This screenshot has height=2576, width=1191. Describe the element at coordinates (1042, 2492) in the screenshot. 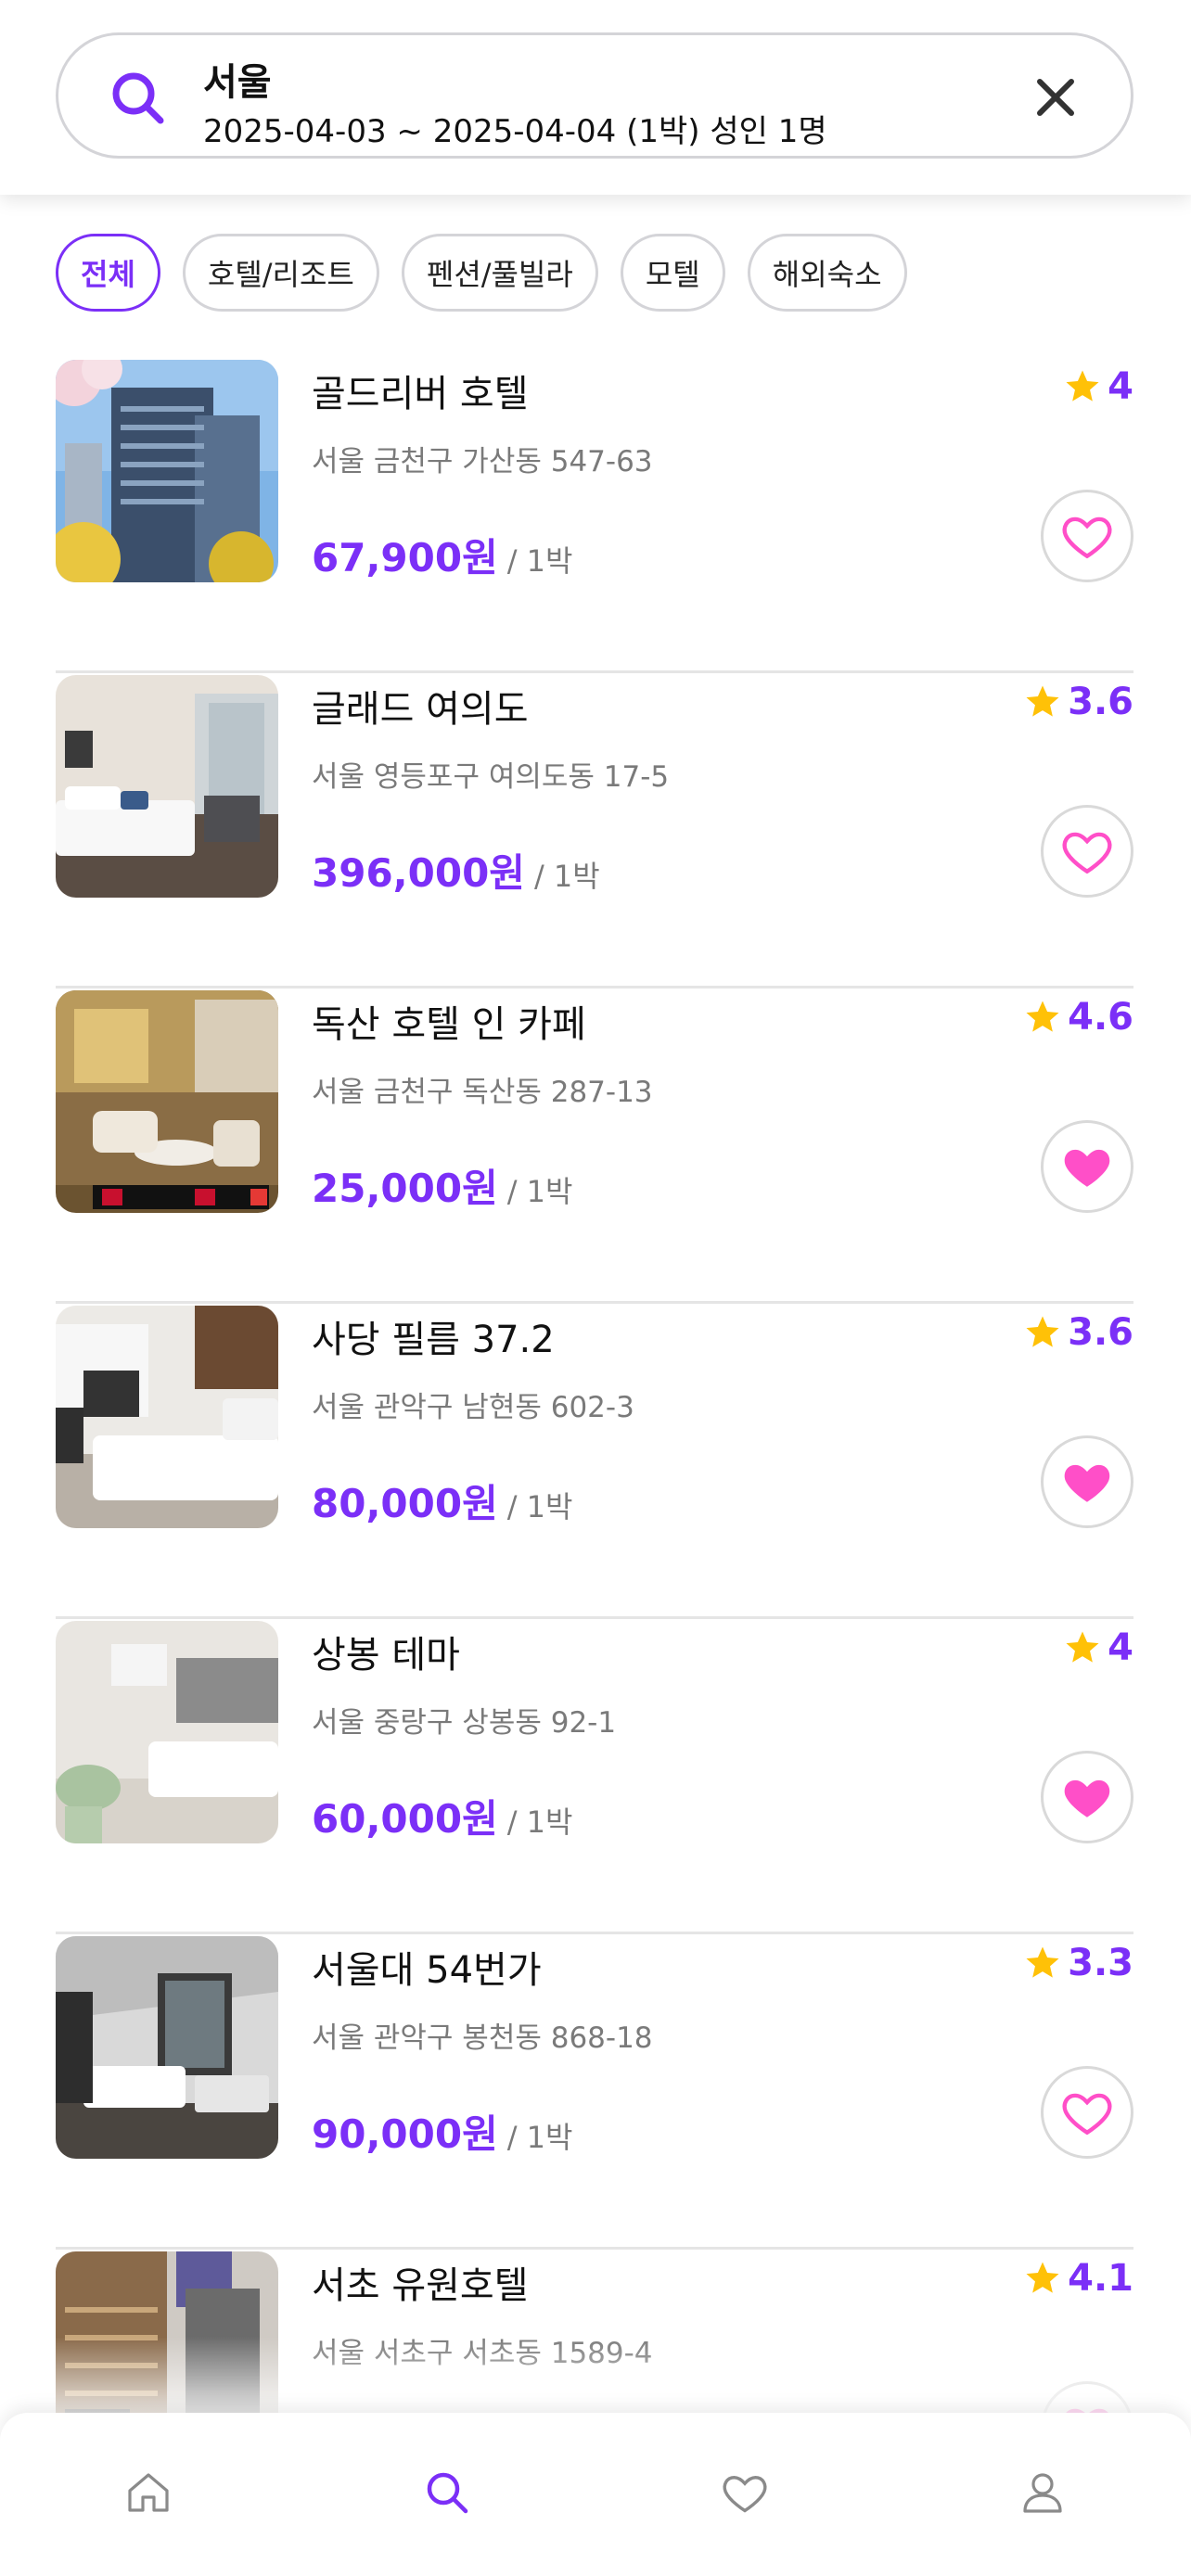

I see `profile-icon` at that location.